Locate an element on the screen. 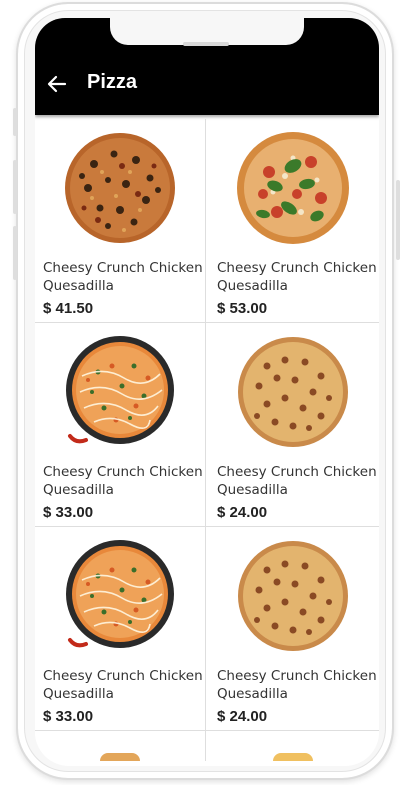  arrow-left-icon is located at coordinates (57, 84).